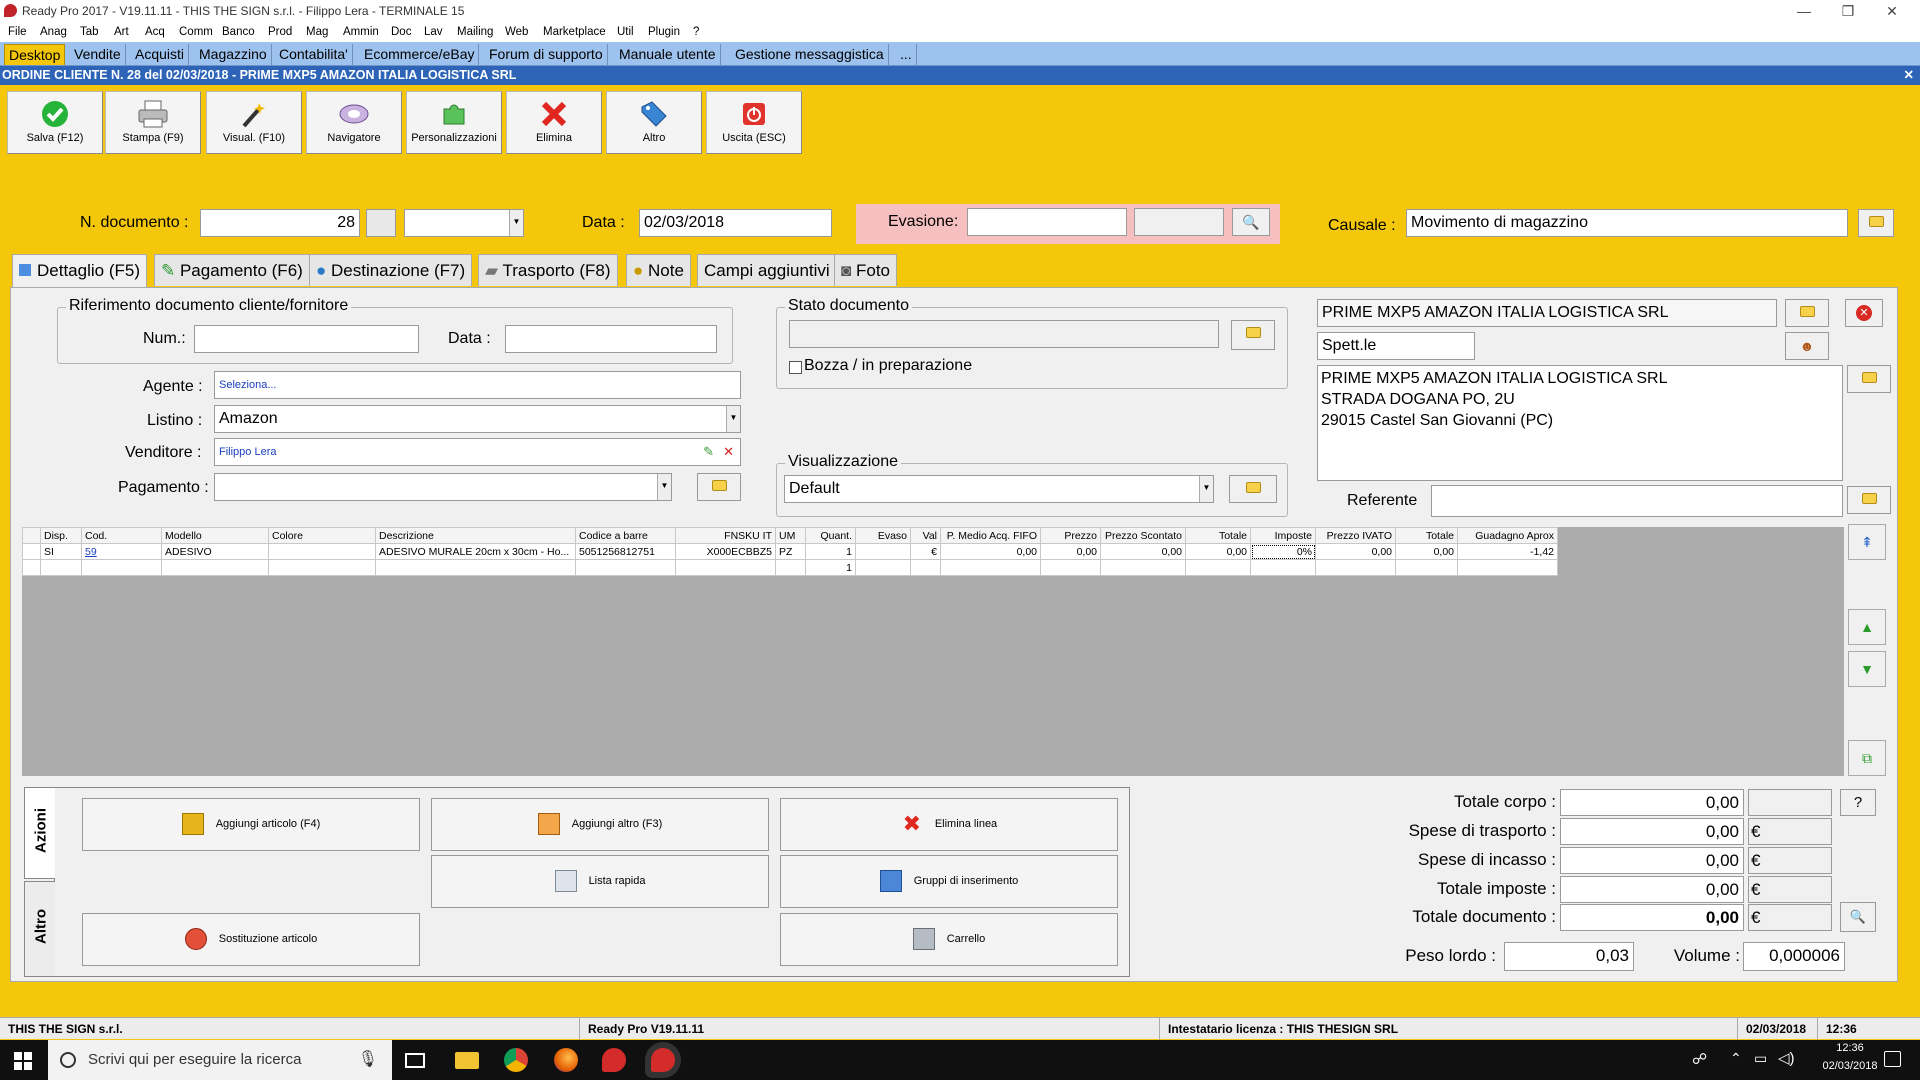 This screenshot has height=1080, width=1920. Describe the element at coordinates (554, 122) in the screenshot. I see `delete-button: Elimina` at that location.